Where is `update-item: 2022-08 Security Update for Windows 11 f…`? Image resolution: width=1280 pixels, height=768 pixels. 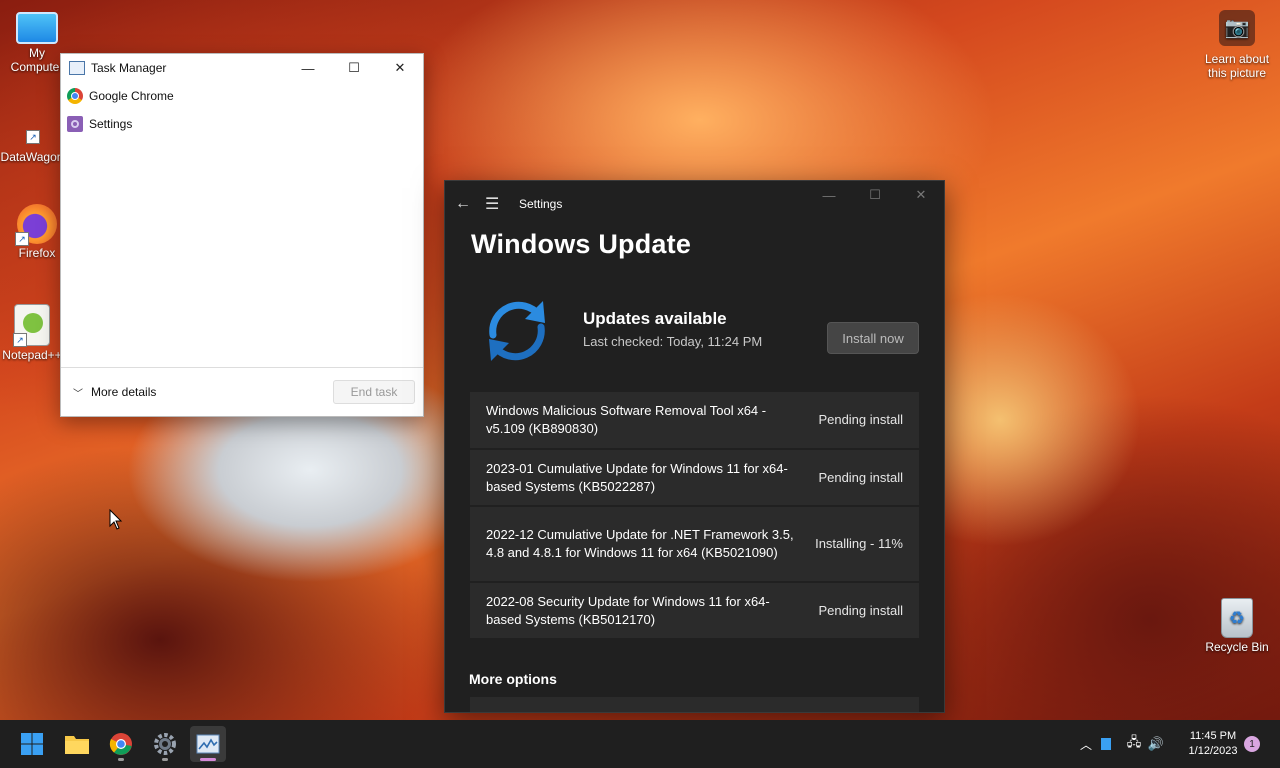
update-item: 2022-08 Security Update for Windows 11 f… is located at coordinates (694, 611).